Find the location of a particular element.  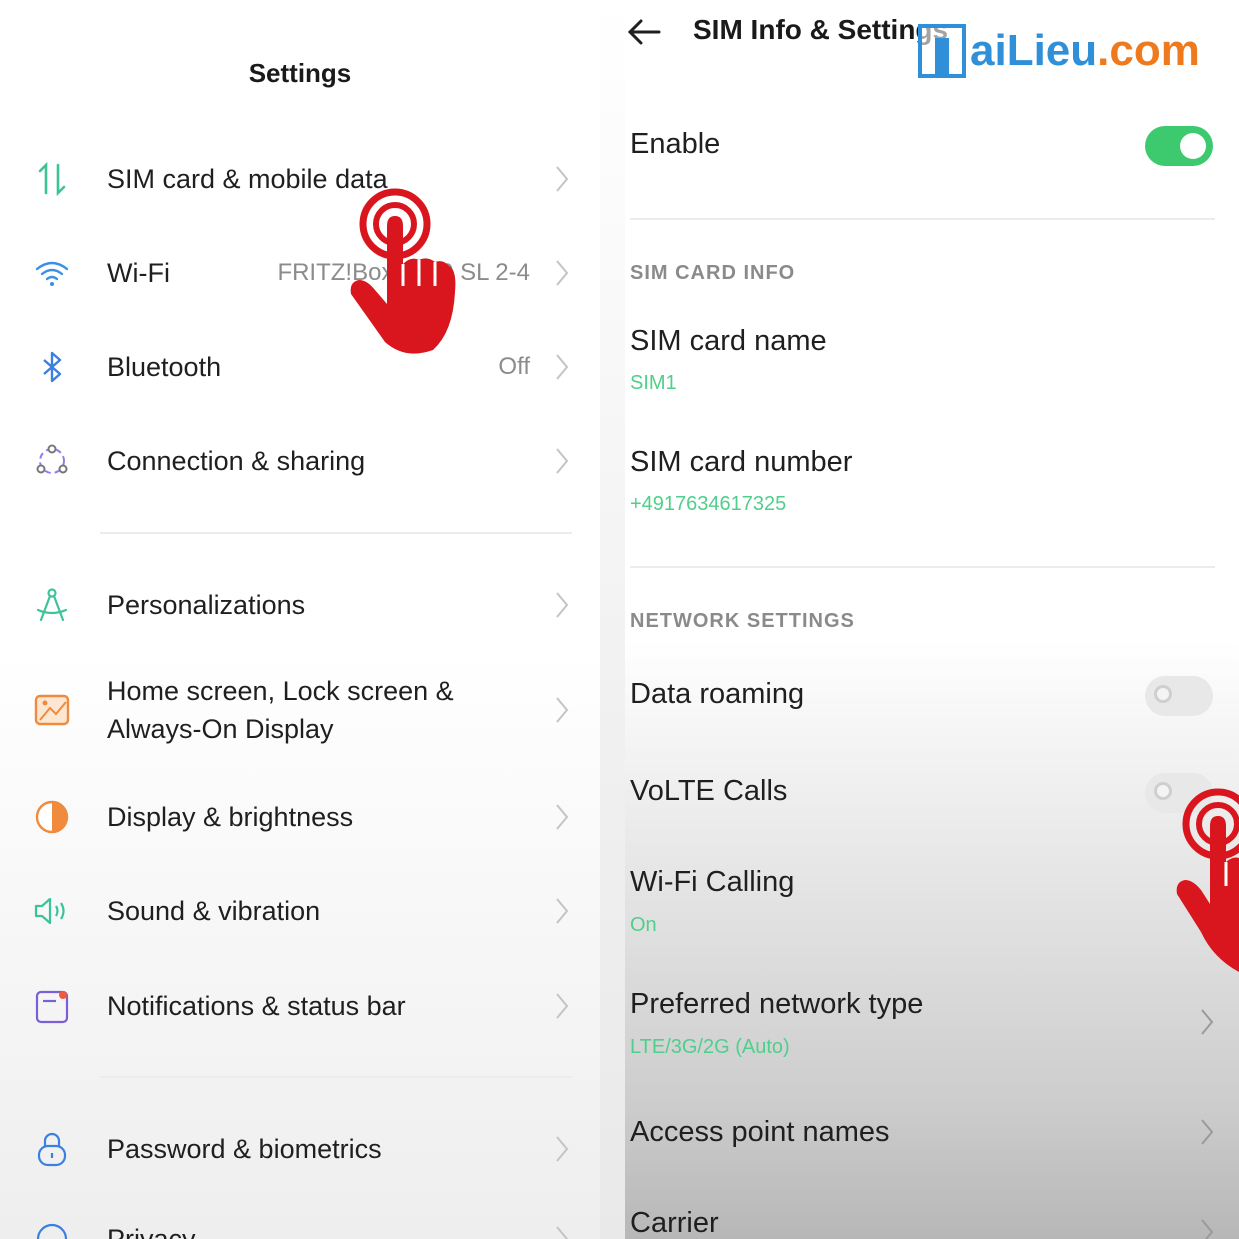

home-screen-icon is located at coordinates (52, 710).